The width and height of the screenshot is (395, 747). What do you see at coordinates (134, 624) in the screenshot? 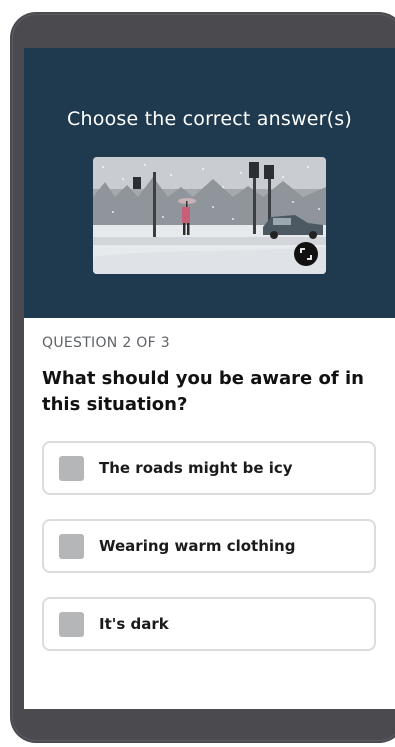
I see `answer-option-label: It's dark` at bounding box center [134, 624].